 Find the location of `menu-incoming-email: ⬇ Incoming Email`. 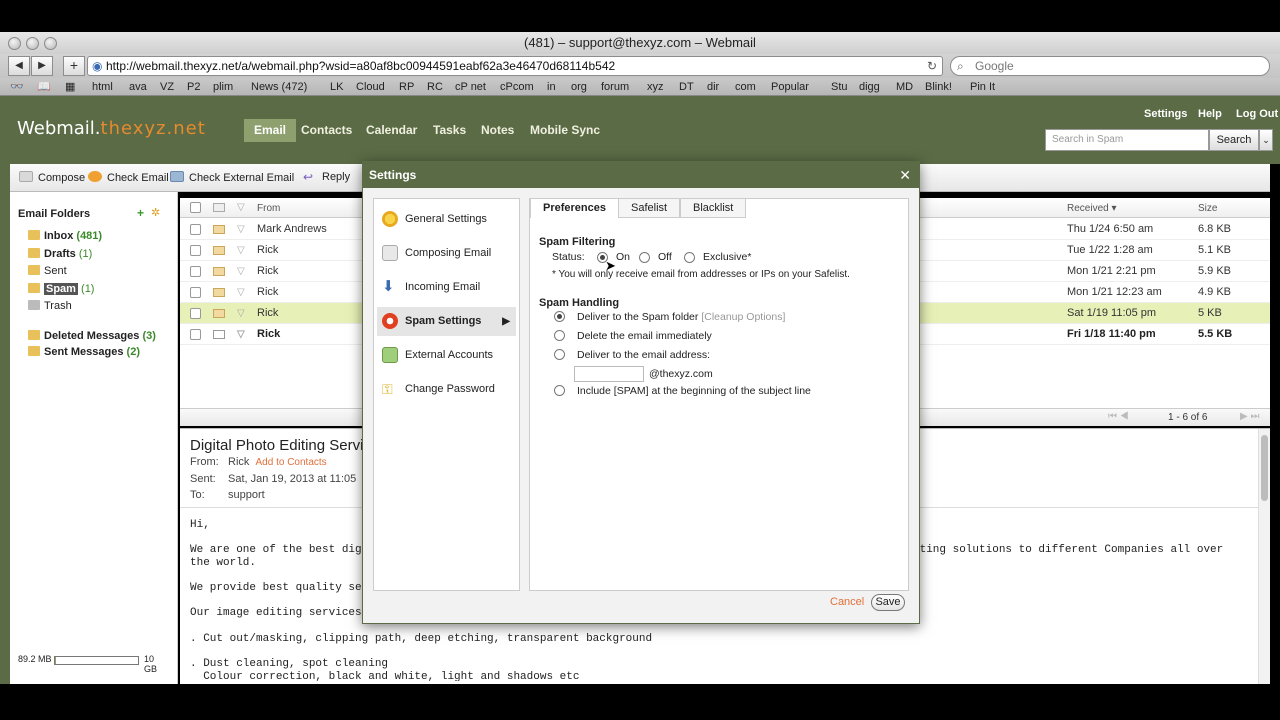

menu-incoming-email: ⬇ Incoming Email is located at coordinates (446, 287).